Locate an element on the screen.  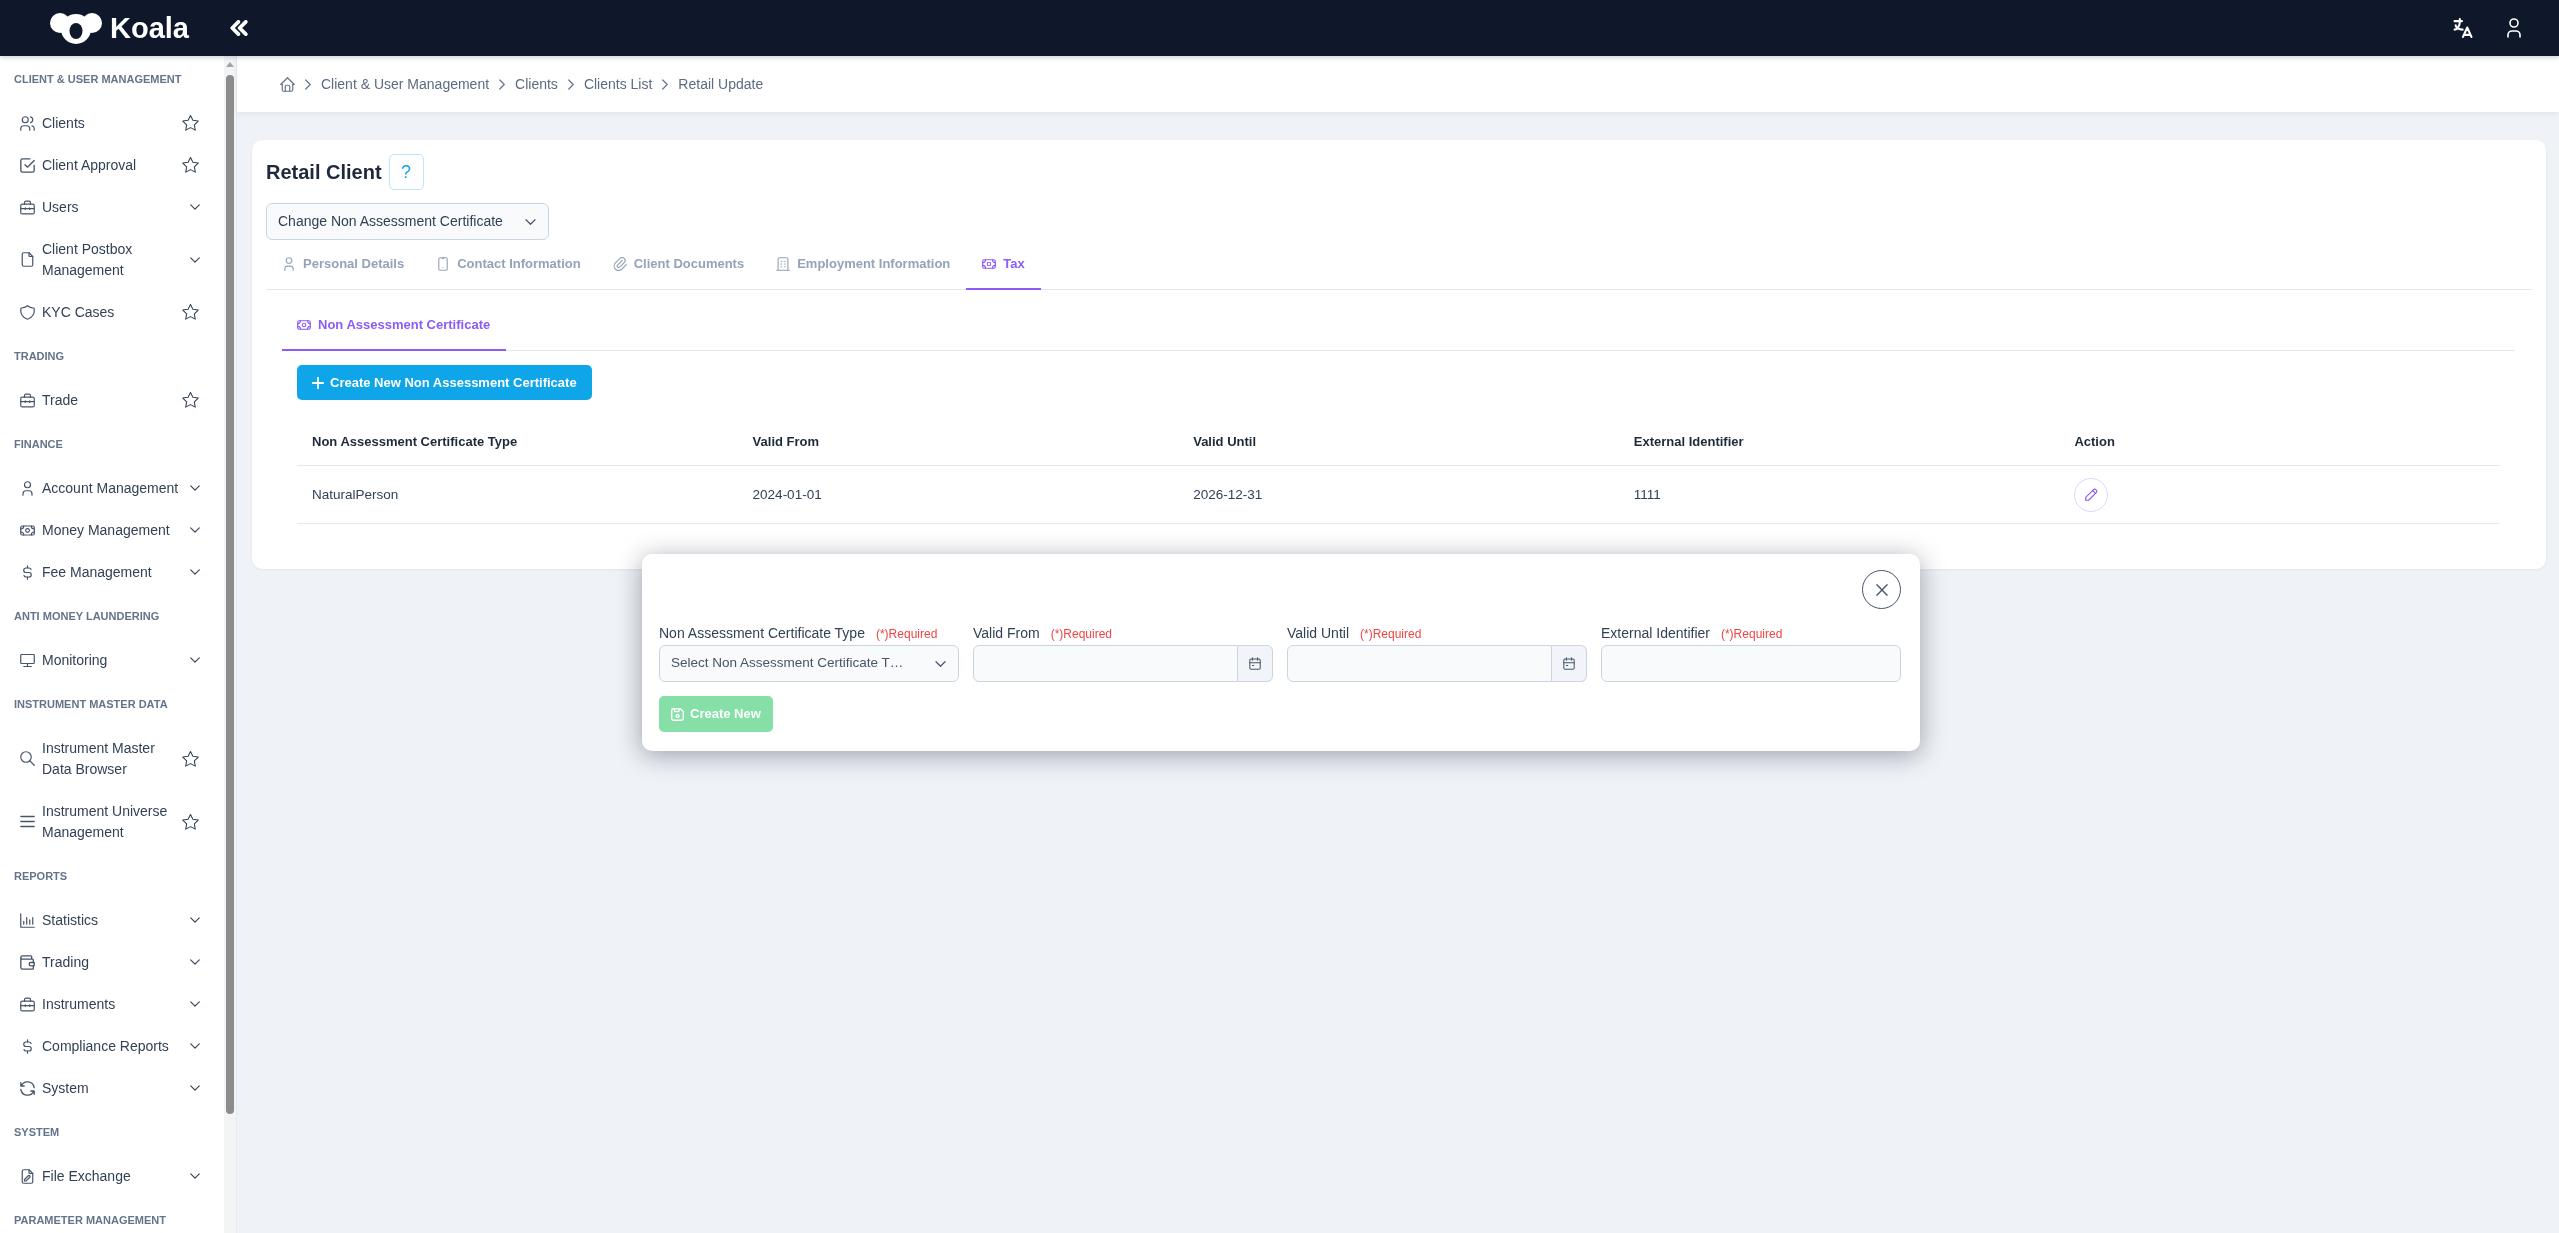
sidebar-item: Fee Management is located at coordinates (112, 572).